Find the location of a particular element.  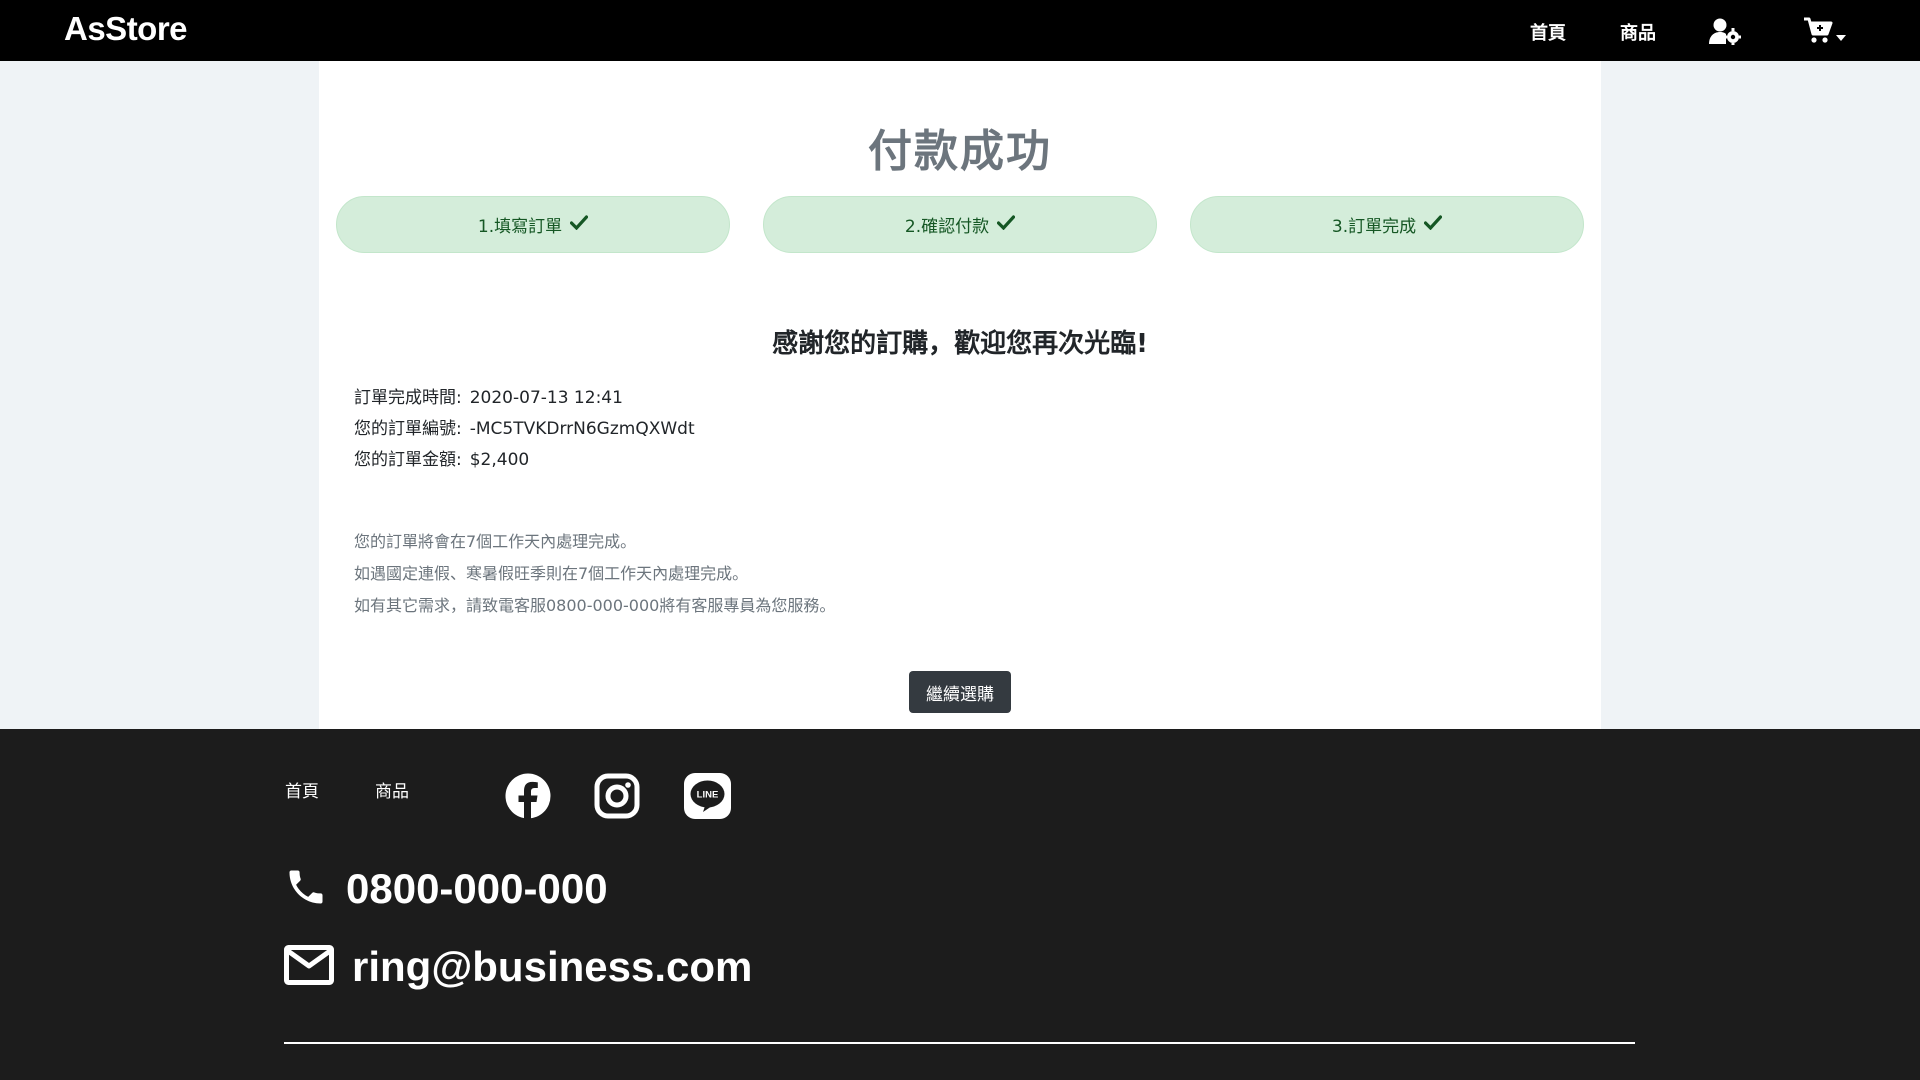

order-amount-row: 您的訂單金額: $2,400 is located at coordinates (524, 460).